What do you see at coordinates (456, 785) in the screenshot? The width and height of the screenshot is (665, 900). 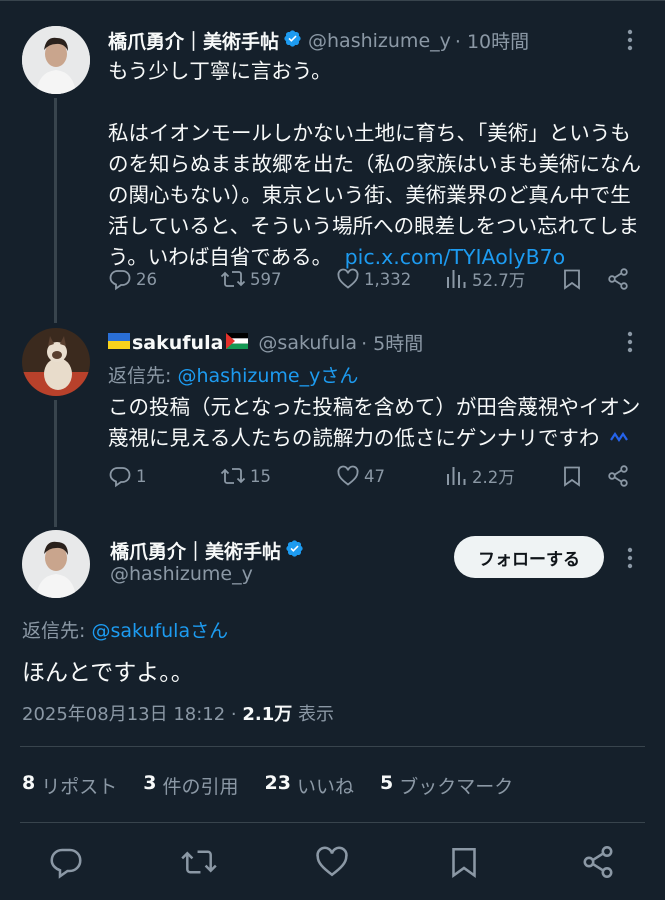 I see `bookmarks-label: ブックマーク` at bounding box center [456, 785].